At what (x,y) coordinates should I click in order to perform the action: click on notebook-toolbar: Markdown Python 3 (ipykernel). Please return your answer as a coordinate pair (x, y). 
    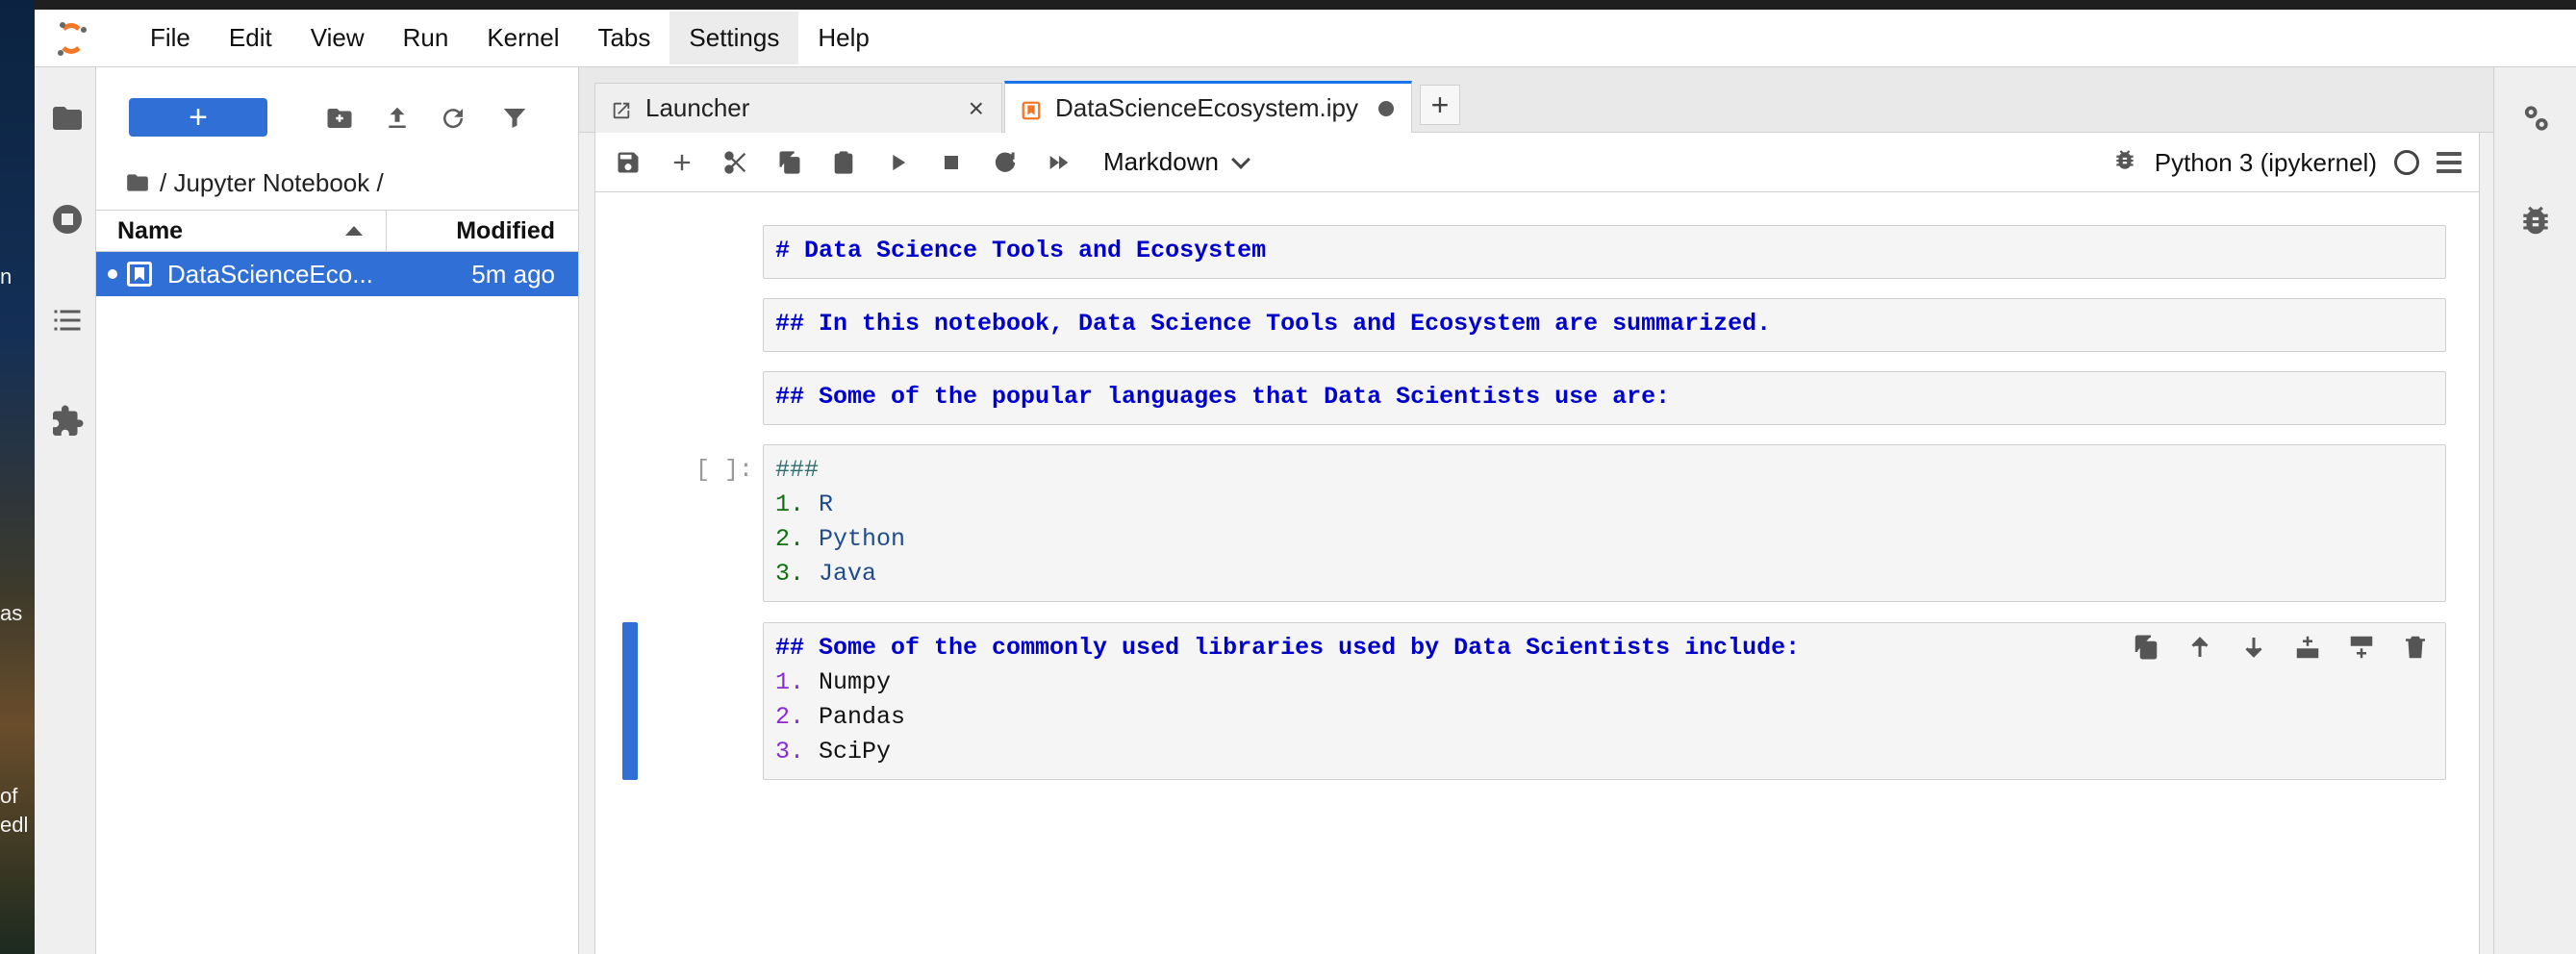
    Looking at the image, I should click on (1537, 162).